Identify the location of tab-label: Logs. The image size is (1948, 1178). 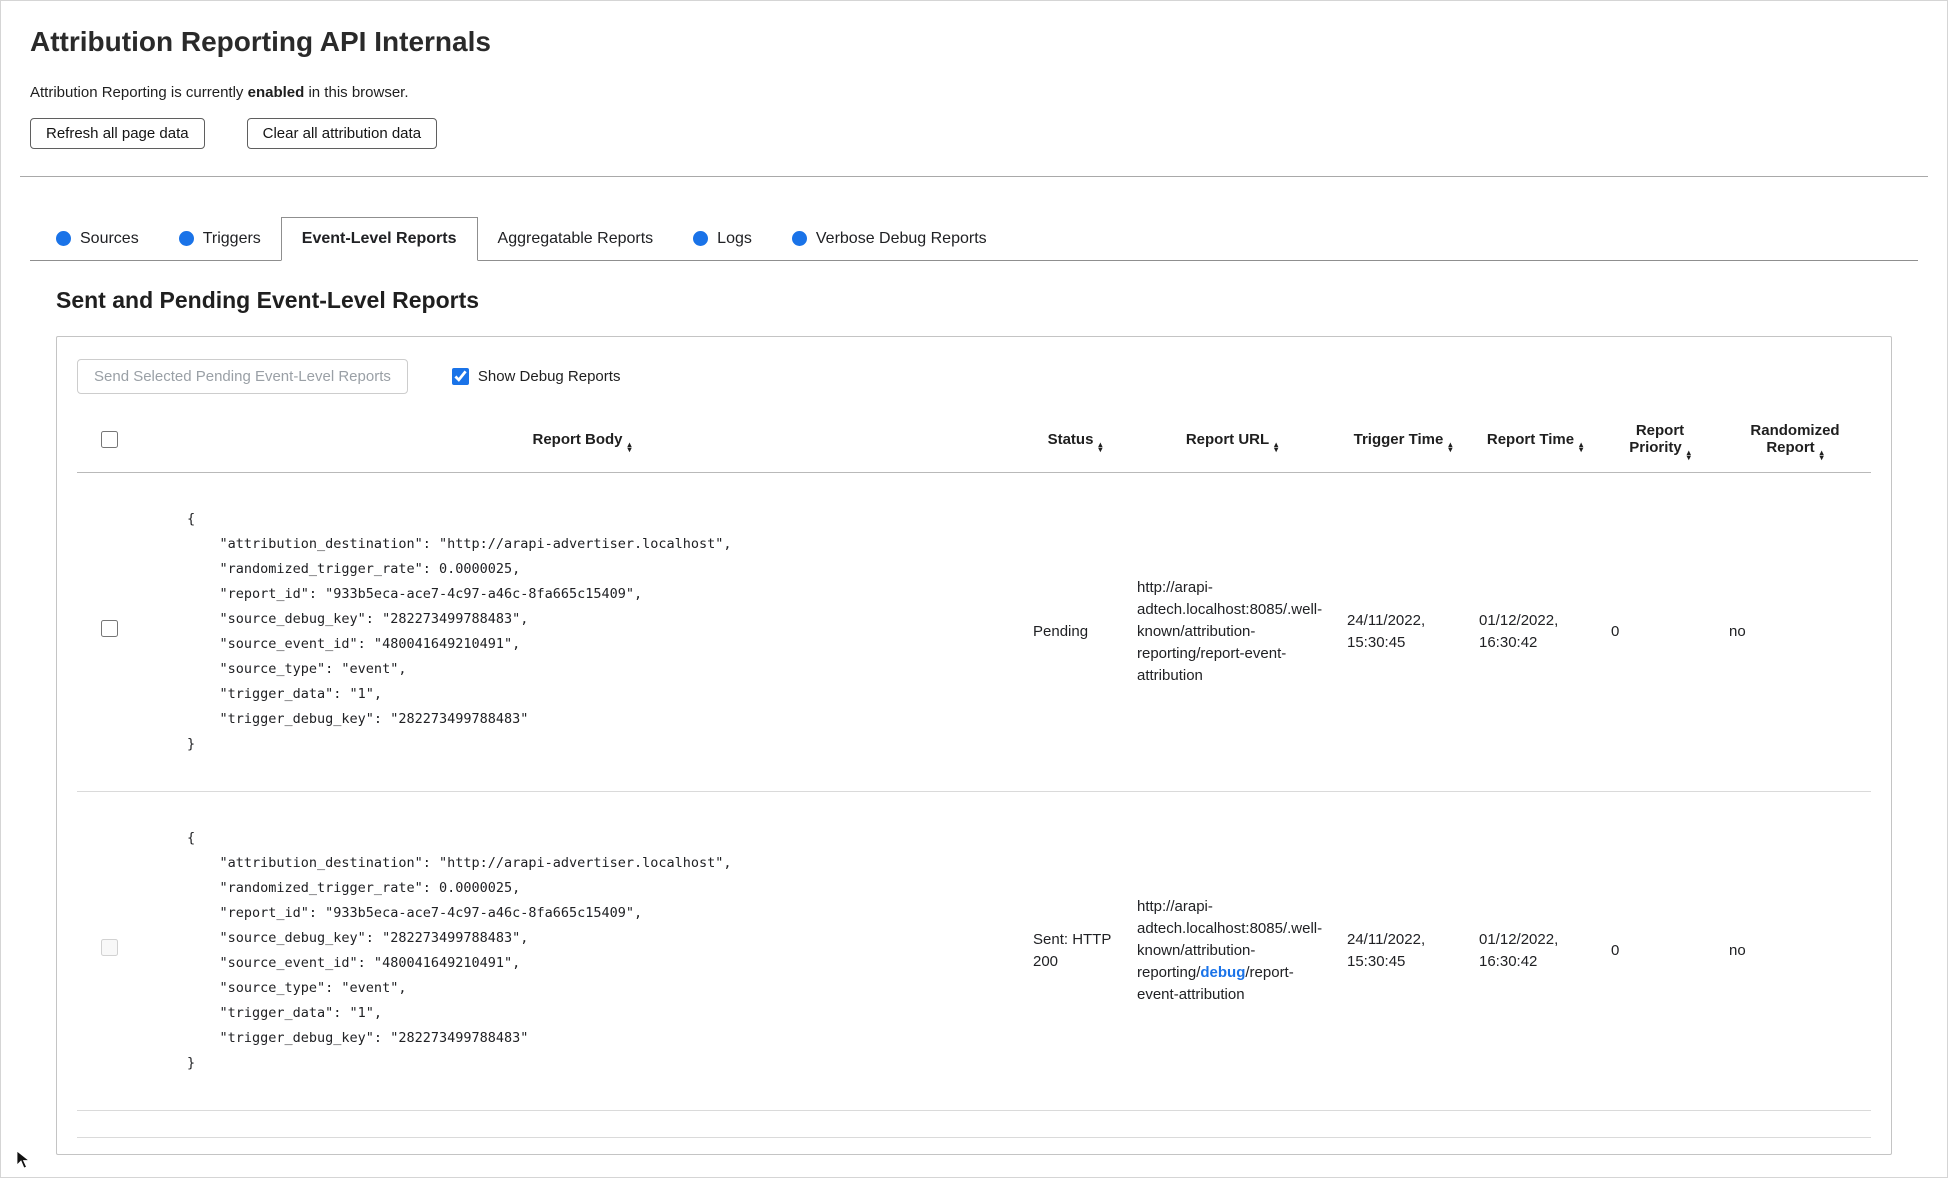
(734, 238).